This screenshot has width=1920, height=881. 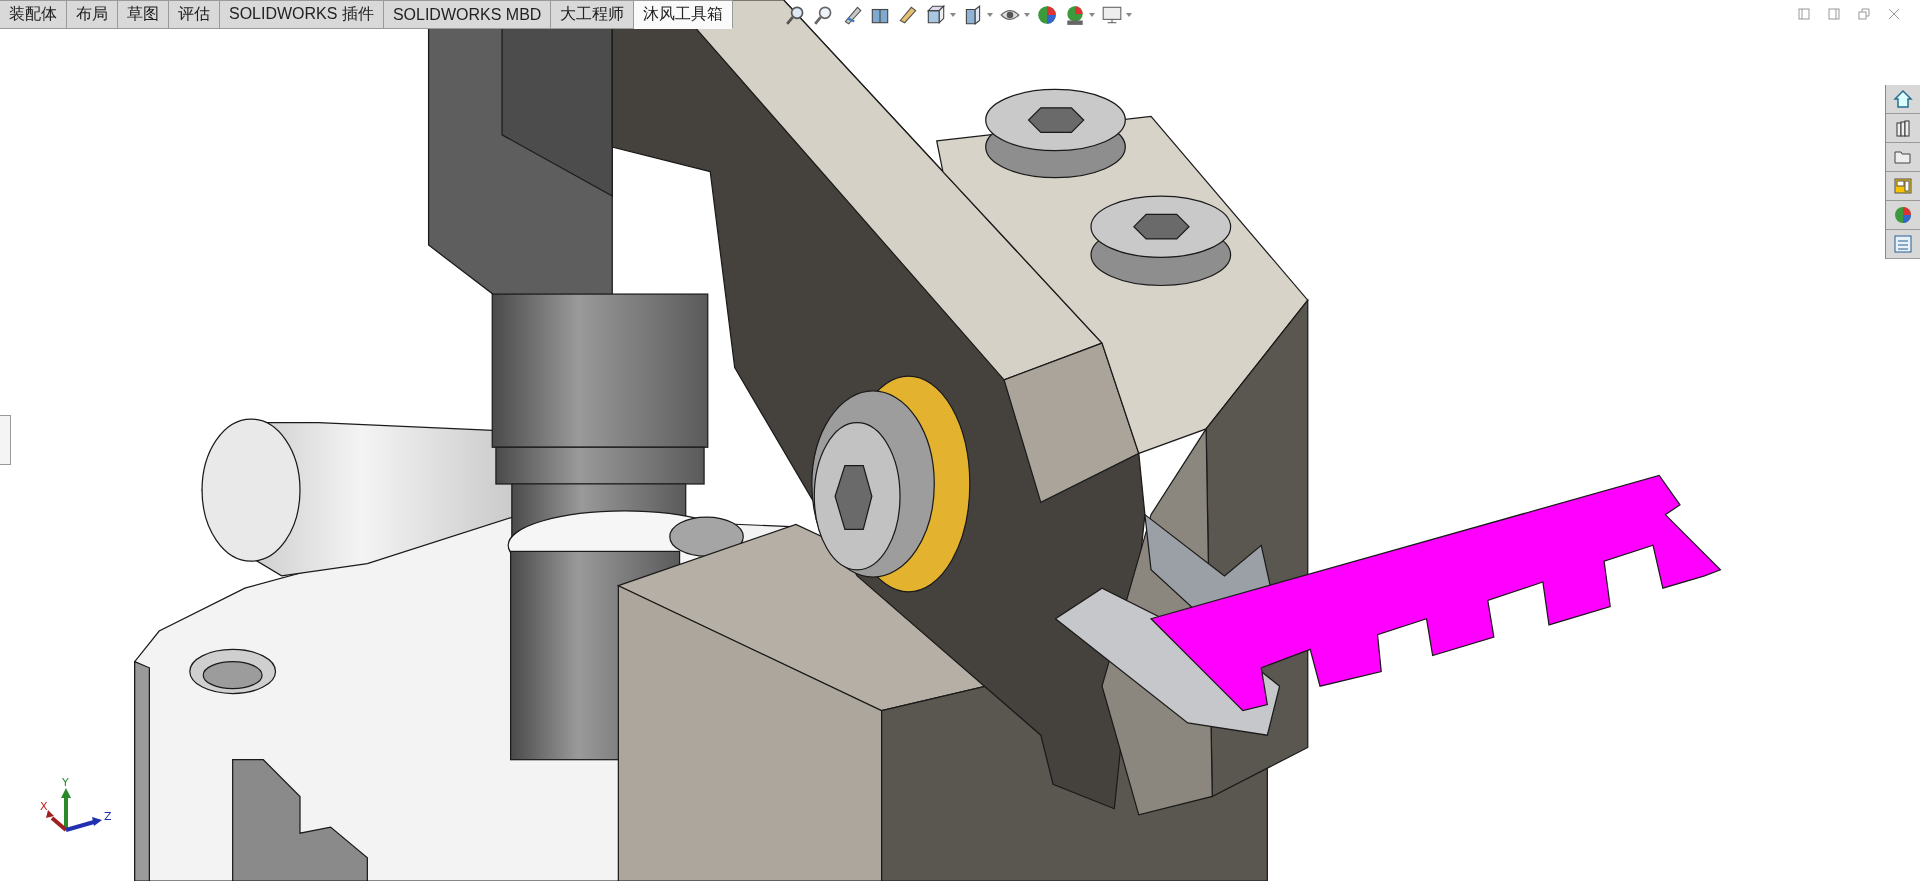 What do you see at coordinates (908, 15) in the screenshot?
I see `pencil-icon` at bounding box center [908, 15].